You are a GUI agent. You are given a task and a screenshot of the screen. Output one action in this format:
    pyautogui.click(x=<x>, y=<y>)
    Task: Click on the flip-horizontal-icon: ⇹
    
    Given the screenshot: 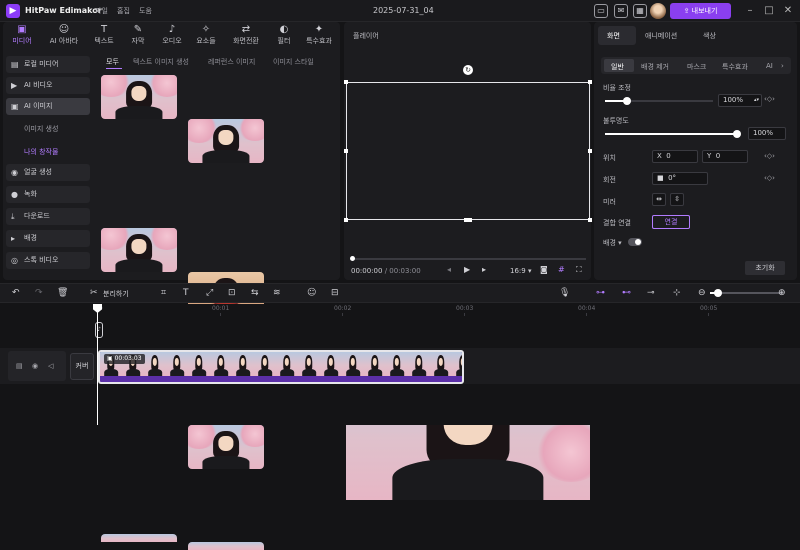 What is the action you would take?
    pyautogui.click(x=659, y=199)
    